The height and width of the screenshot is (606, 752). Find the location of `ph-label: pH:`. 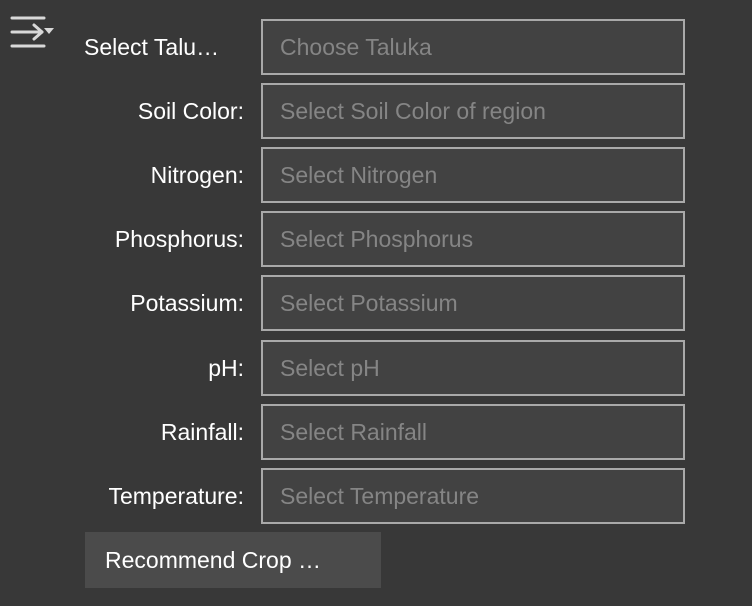

ph-label: pH: is located at coordinates (226, 368).